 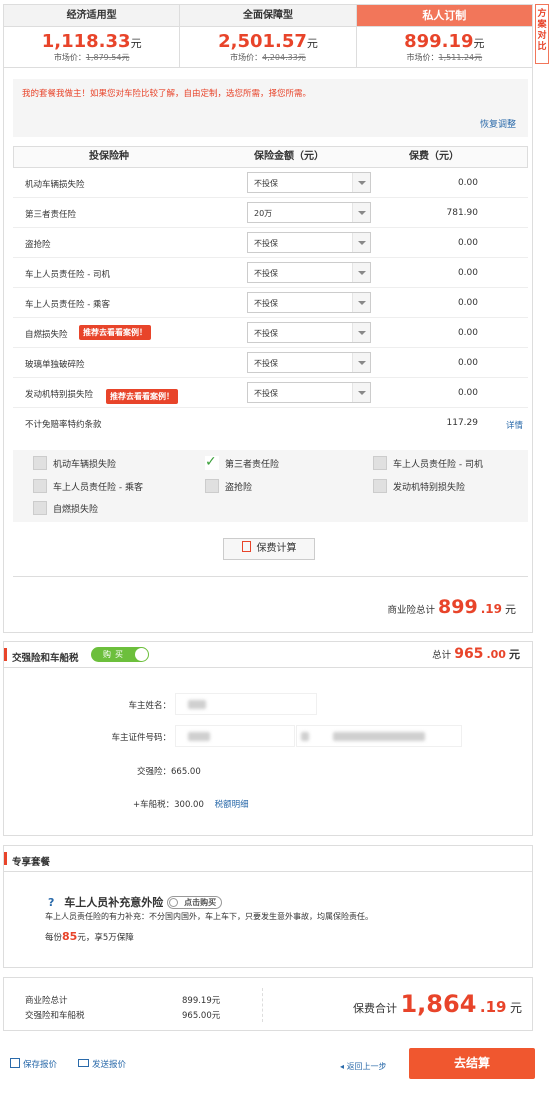 What do you see at coordinates (268, 41) in the screenshot?
I see `plan-price: 2,501.57元` at bounding box center [268, 41].